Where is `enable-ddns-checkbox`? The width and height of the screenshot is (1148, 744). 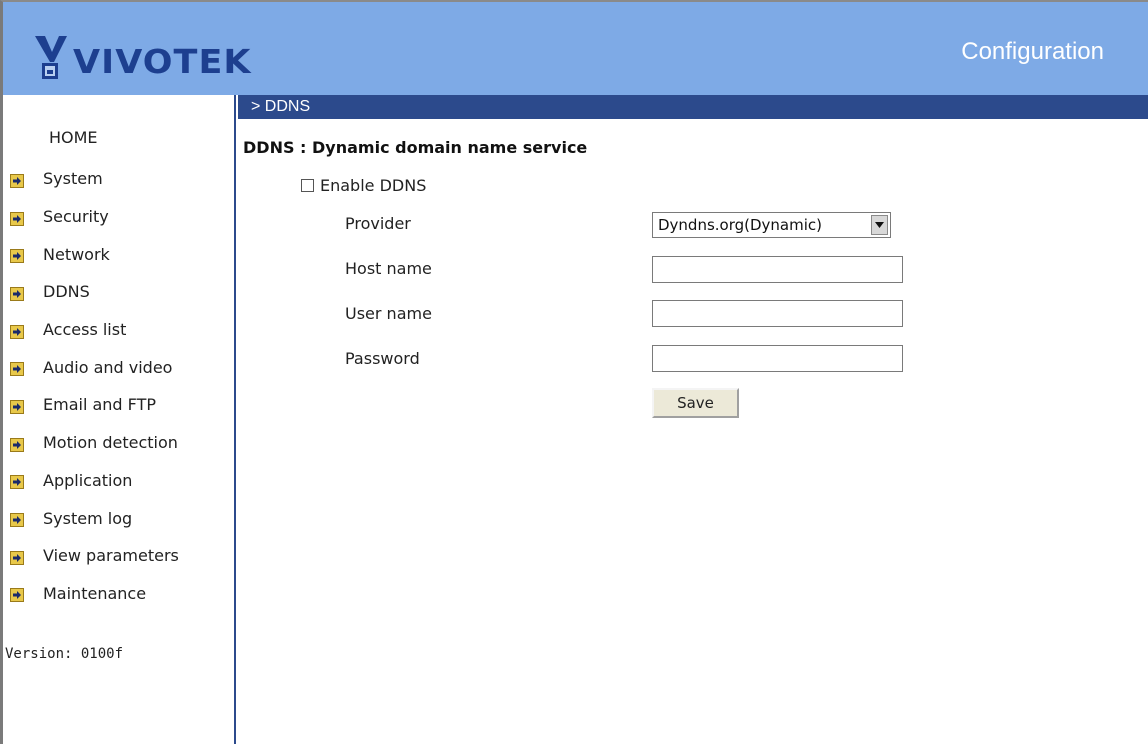
enable-ddns-checkbox is located at coordinates (307, 185).